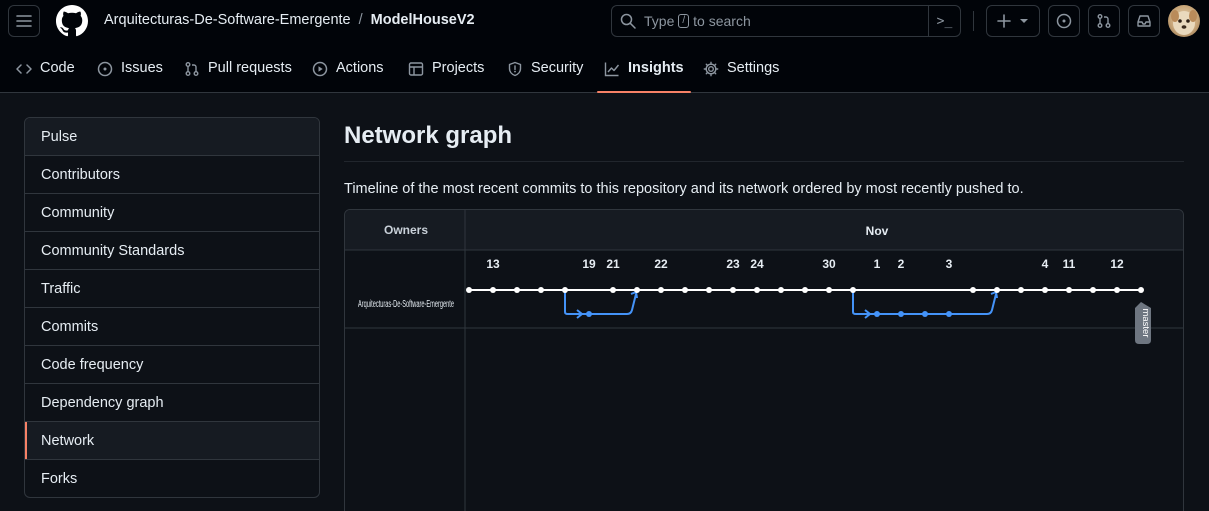  I want to click on search-input: Type / to search >_, so click(786, 21).